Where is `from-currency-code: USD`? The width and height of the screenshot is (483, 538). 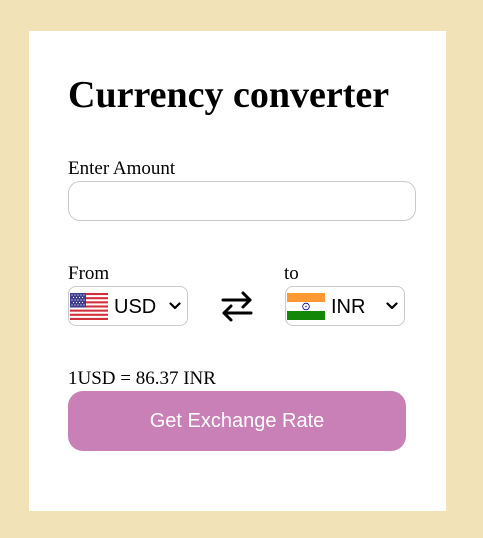 from-currency-code: USD is located at coordinates (135, 307).